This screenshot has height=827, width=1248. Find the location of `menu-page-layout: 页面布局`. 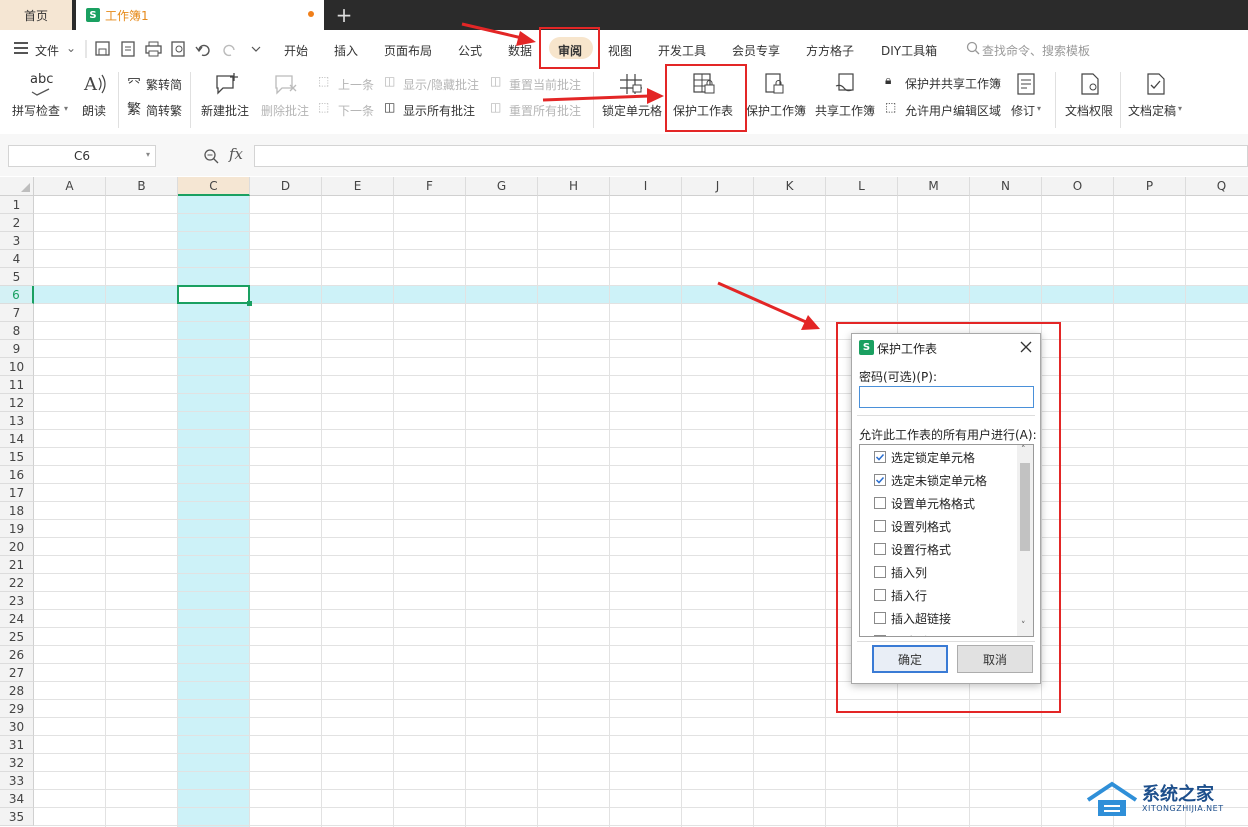

menu-page-layout: 页面布局 is located at coordinates (408, 50).